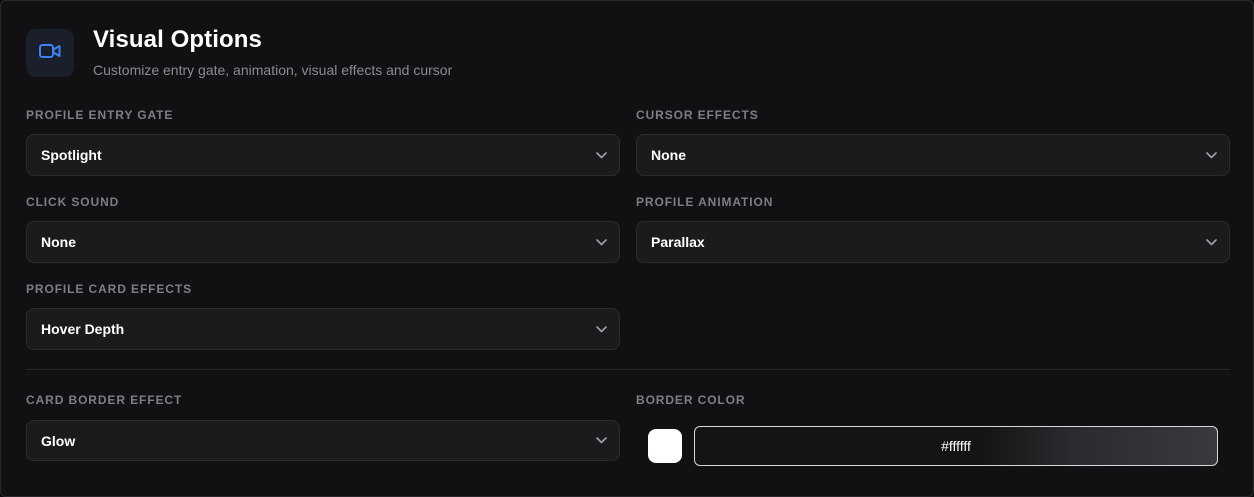 The image size is (1254, 497). I want to click on profile-animation-value: Parallax, so click(678, 242).